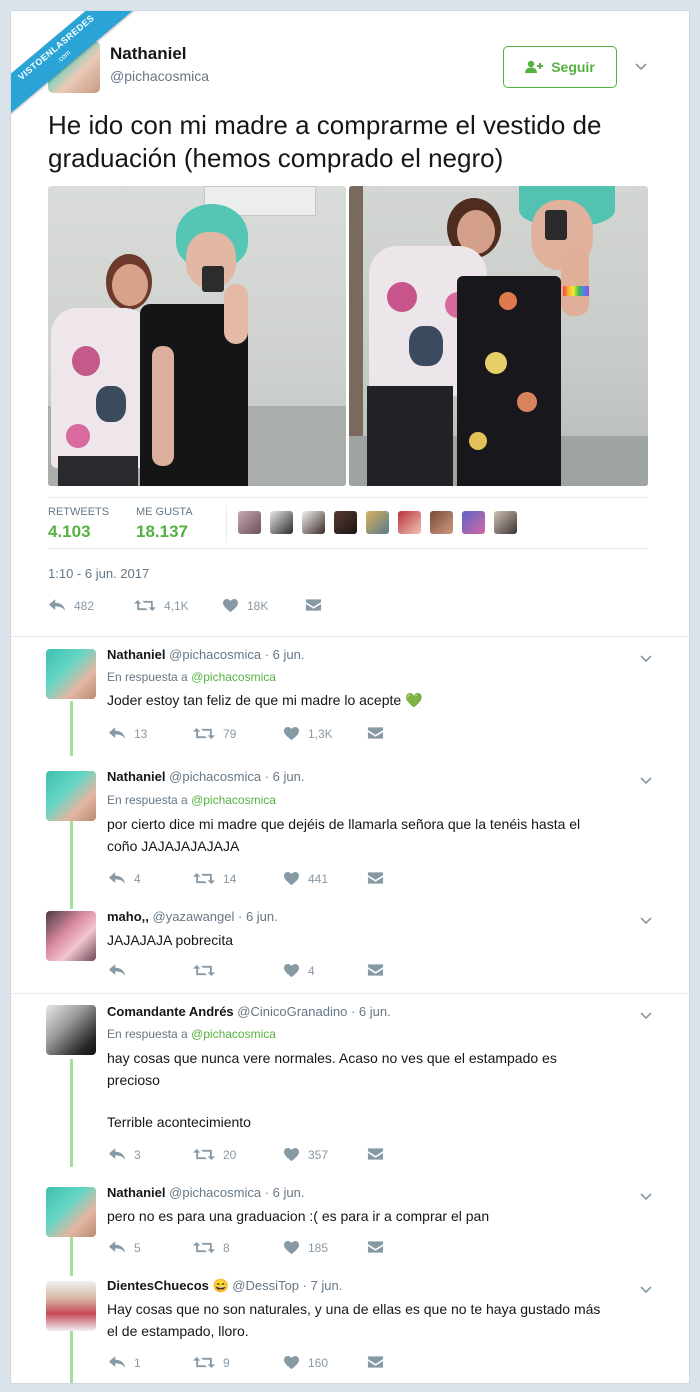  I want to click on retweet-button: 8, so click(211, 1247).